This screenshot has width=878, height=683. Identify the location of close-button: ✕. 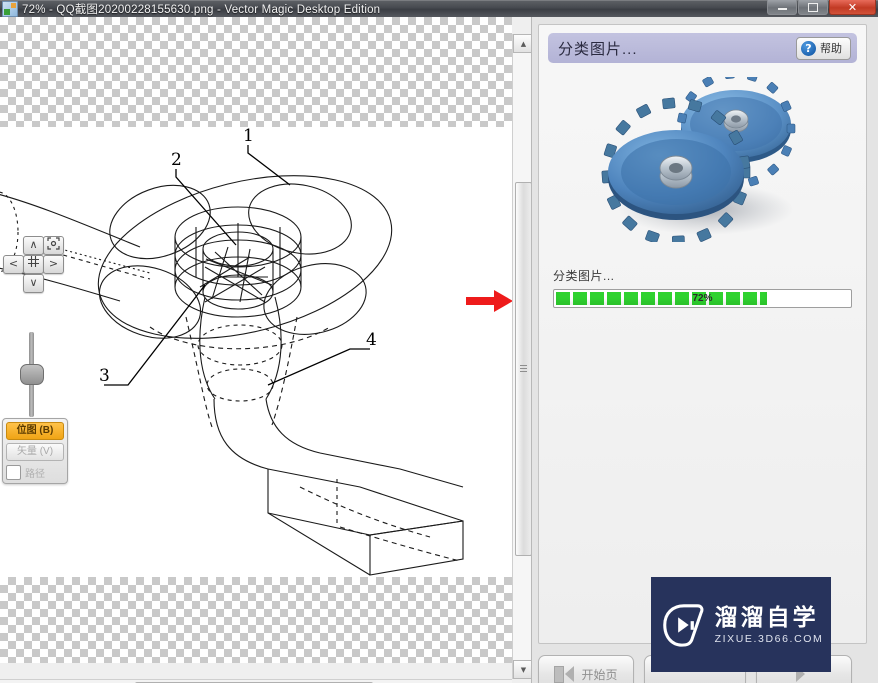
(852, 7).